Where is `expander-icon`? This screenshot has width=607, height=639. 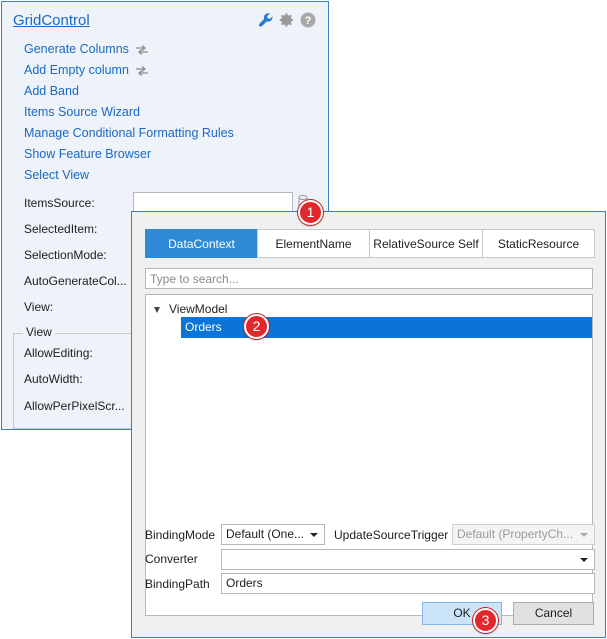
expander-icon is located at coordinates (157, 310).